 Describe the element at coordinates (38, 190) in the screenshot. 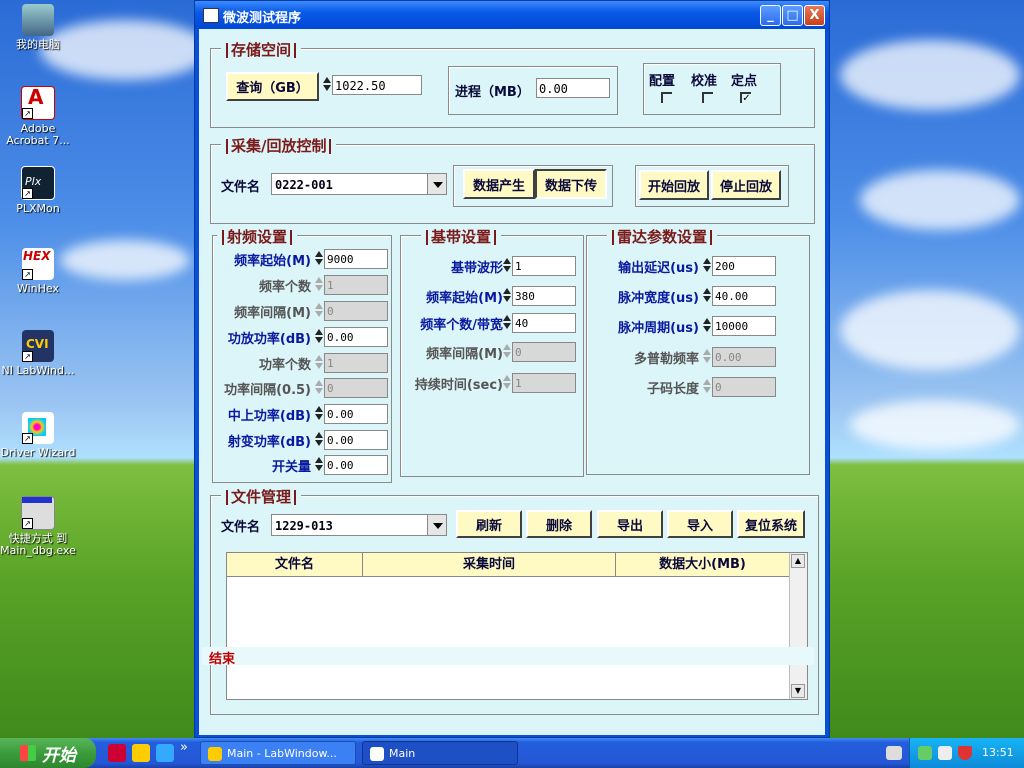

I see `desktop-icon-plxmon: Plx ↗ PLXMon` at that location.